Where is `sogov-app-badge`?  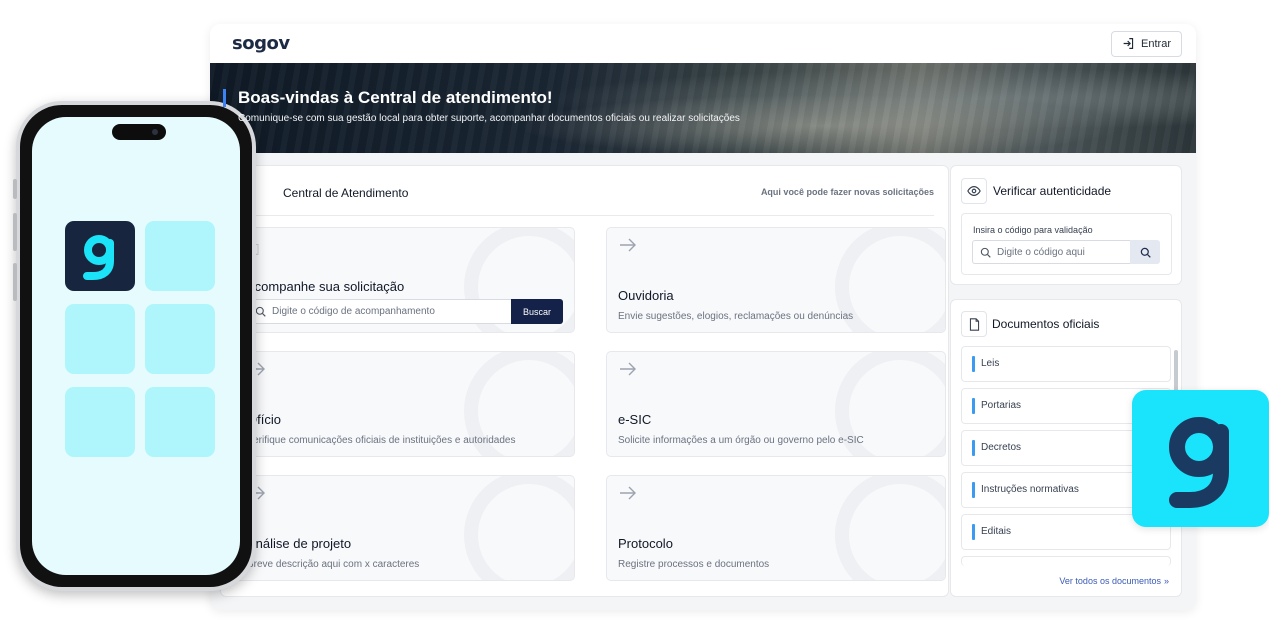
sogov-app-badge is located at coordinates (1200, 458).